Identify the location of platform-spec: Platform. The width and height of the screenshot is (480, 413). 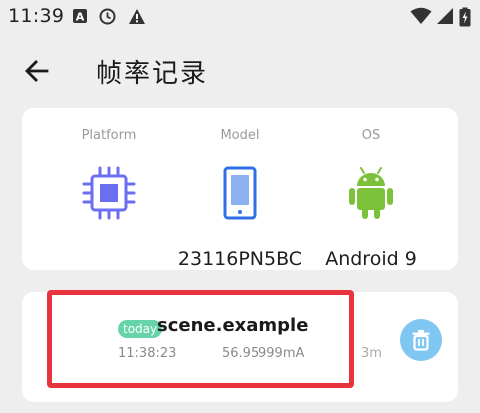
(109, 200).